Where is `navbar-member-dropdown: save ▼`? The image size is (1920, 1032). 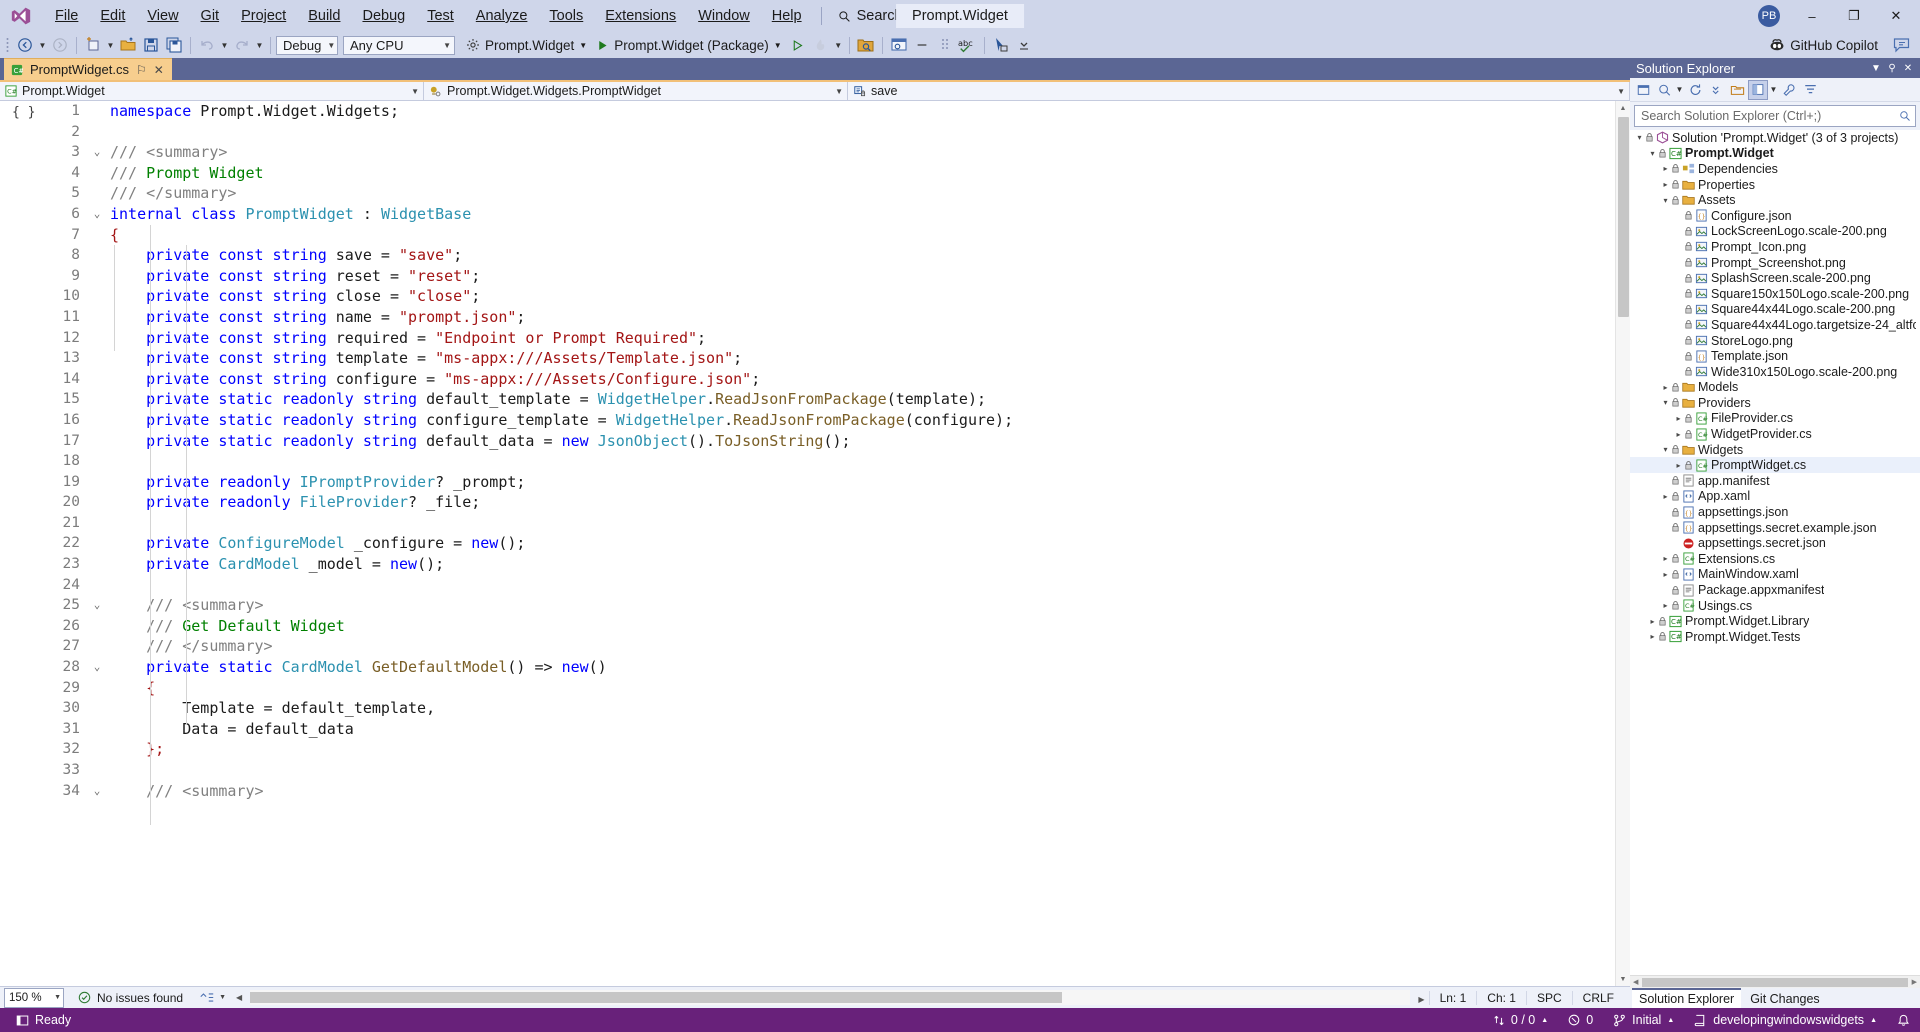 navbar-member-dropdown: save ▼ is located at coordinates (1239, 91).